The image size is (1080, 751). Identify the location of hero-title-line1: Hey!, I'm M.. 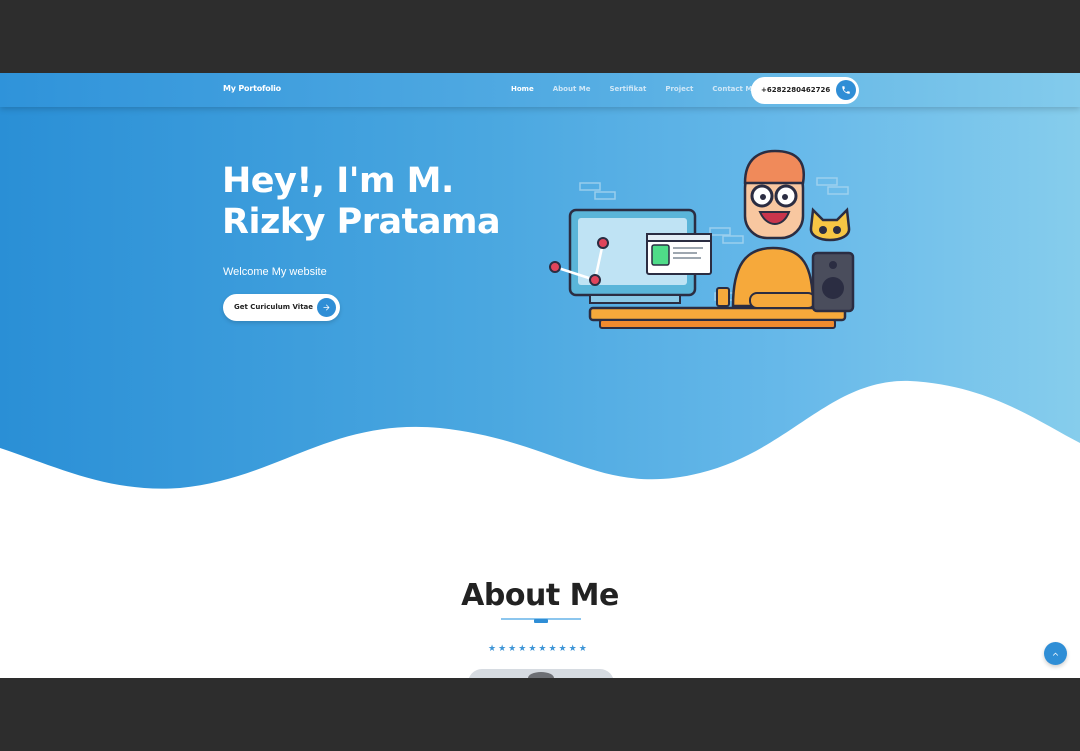
(338, 181).